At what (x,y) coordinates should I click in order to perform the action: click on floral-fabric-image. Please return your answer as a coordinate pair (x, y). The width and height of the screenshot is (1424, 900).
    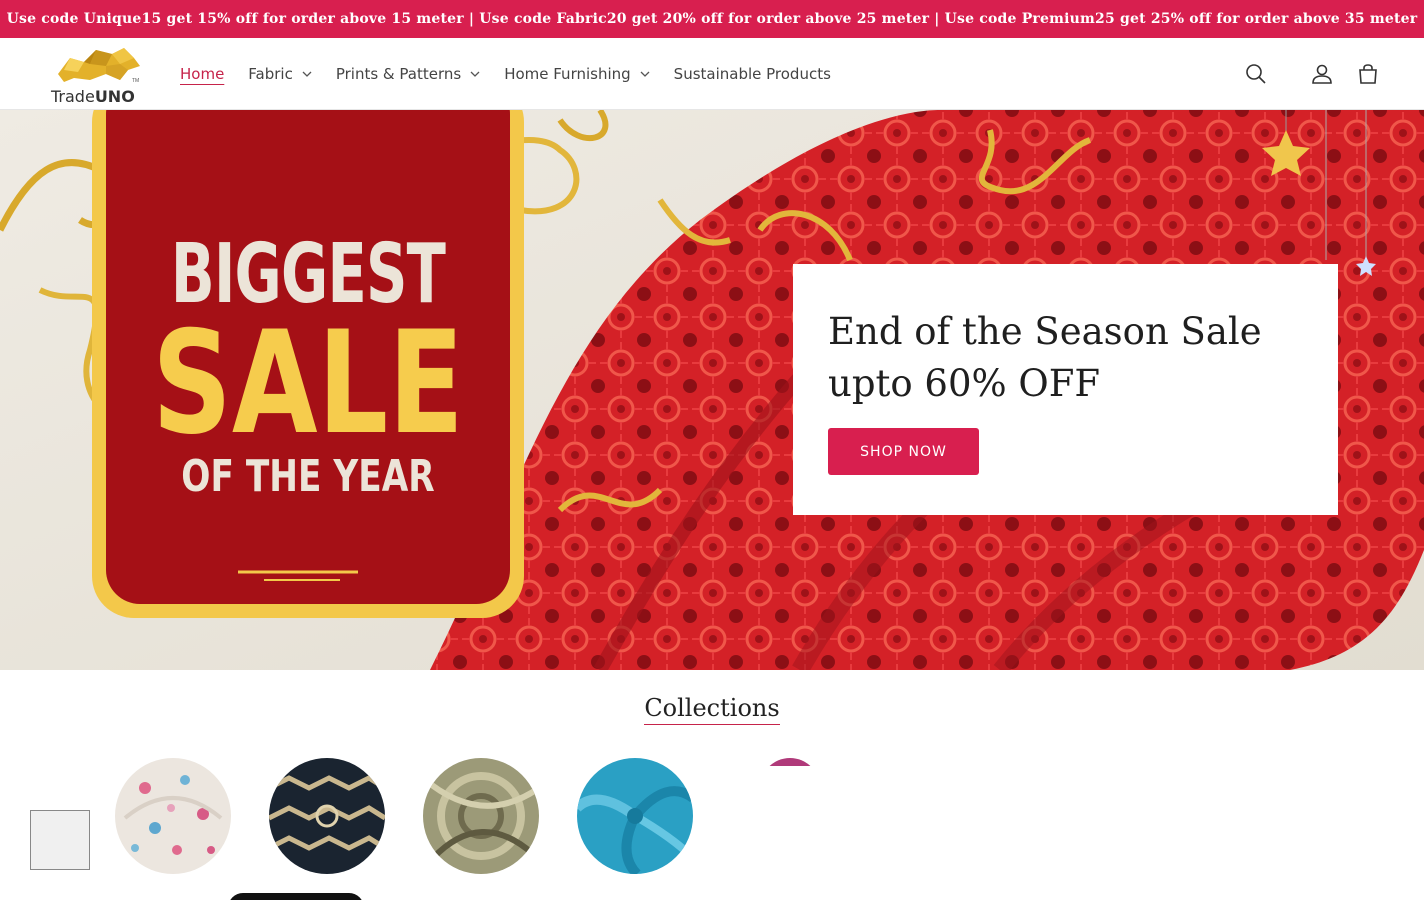
    Looking at the image, I should click on (173, 816).